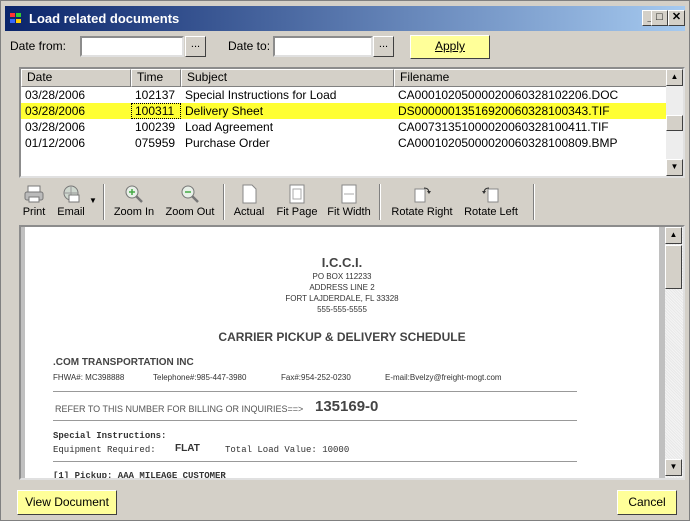 The height and width of the screenshot is (521, 690). What do you see at coordinates (443, 377) in the screenshot?
I see `doc-email: E-mail:Bvelzy@freight-mogt.com` at bounding box center [443, 377].